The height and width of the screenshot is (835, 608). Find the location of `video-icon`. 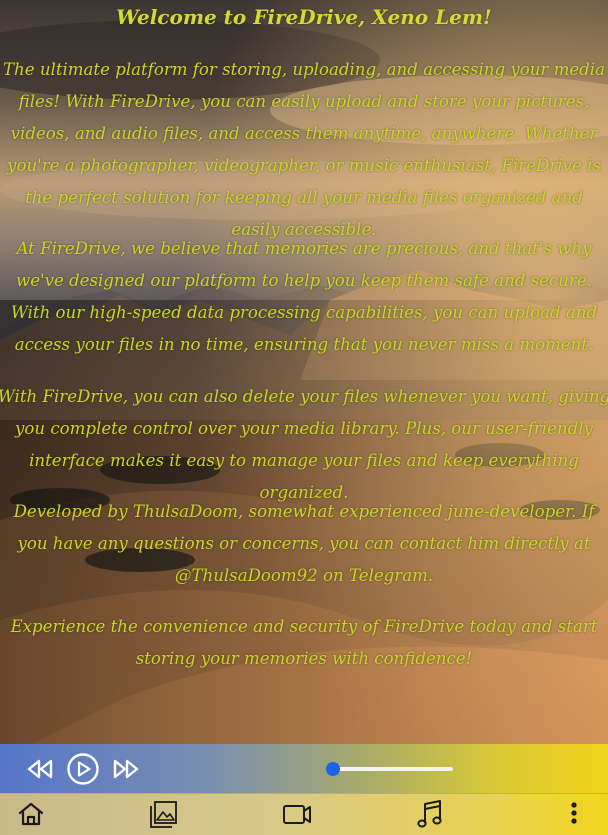

video-icon is located at coordinates (297, 814).